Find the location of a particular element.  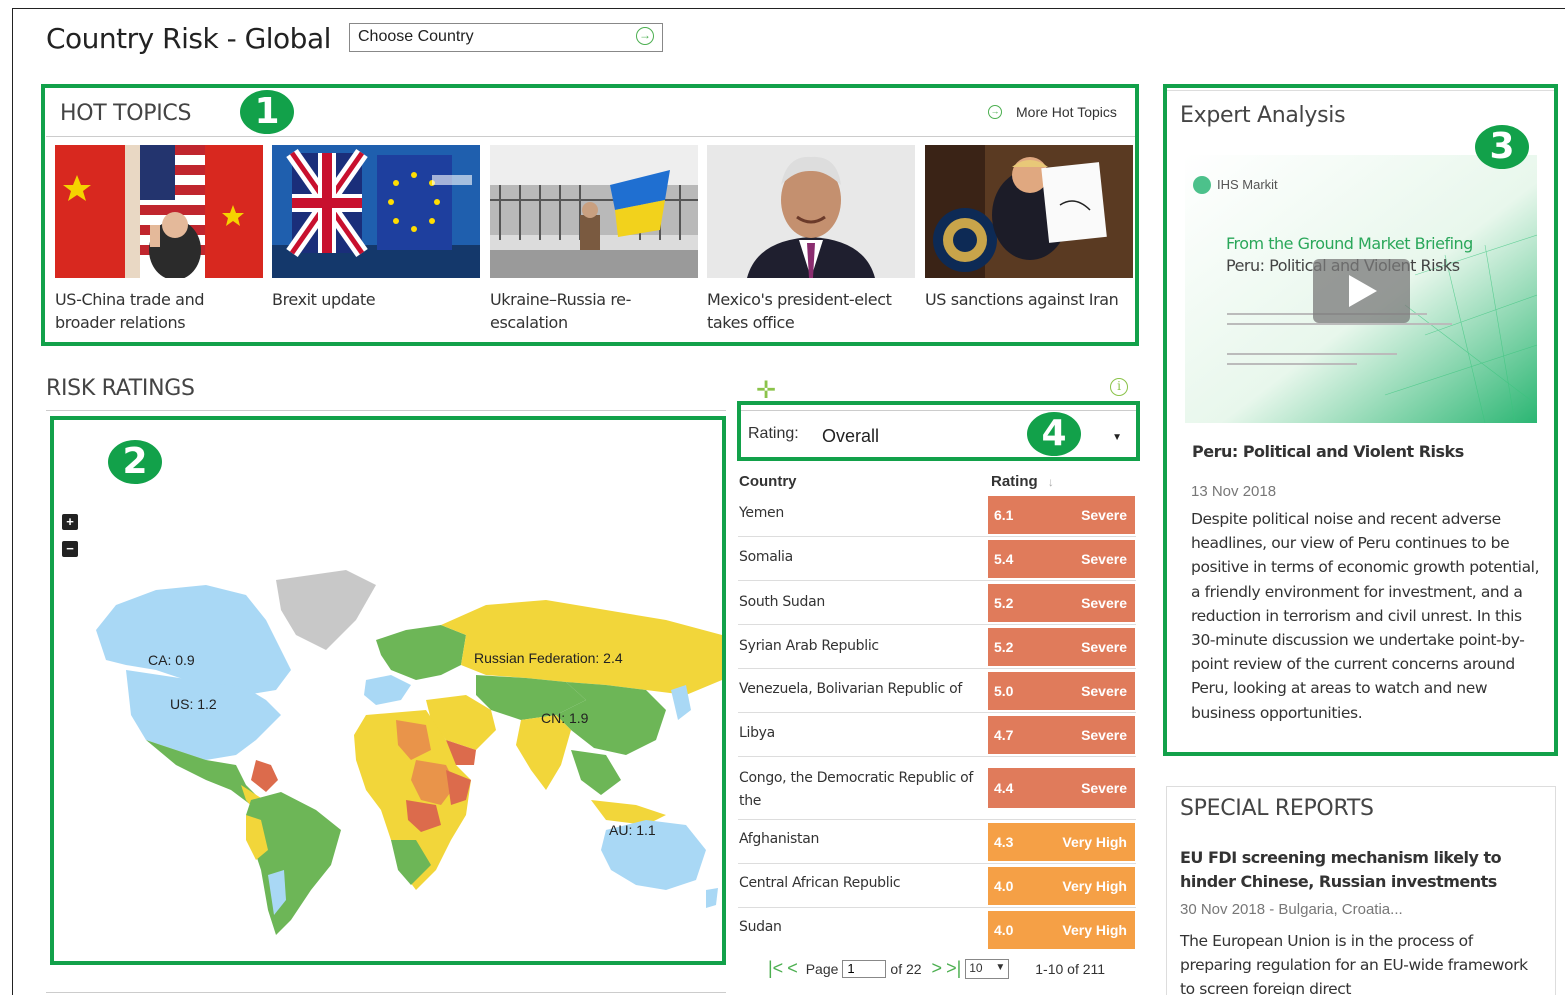

rating-dropdown: Overall ▼ is located at coordinates (972, 438).